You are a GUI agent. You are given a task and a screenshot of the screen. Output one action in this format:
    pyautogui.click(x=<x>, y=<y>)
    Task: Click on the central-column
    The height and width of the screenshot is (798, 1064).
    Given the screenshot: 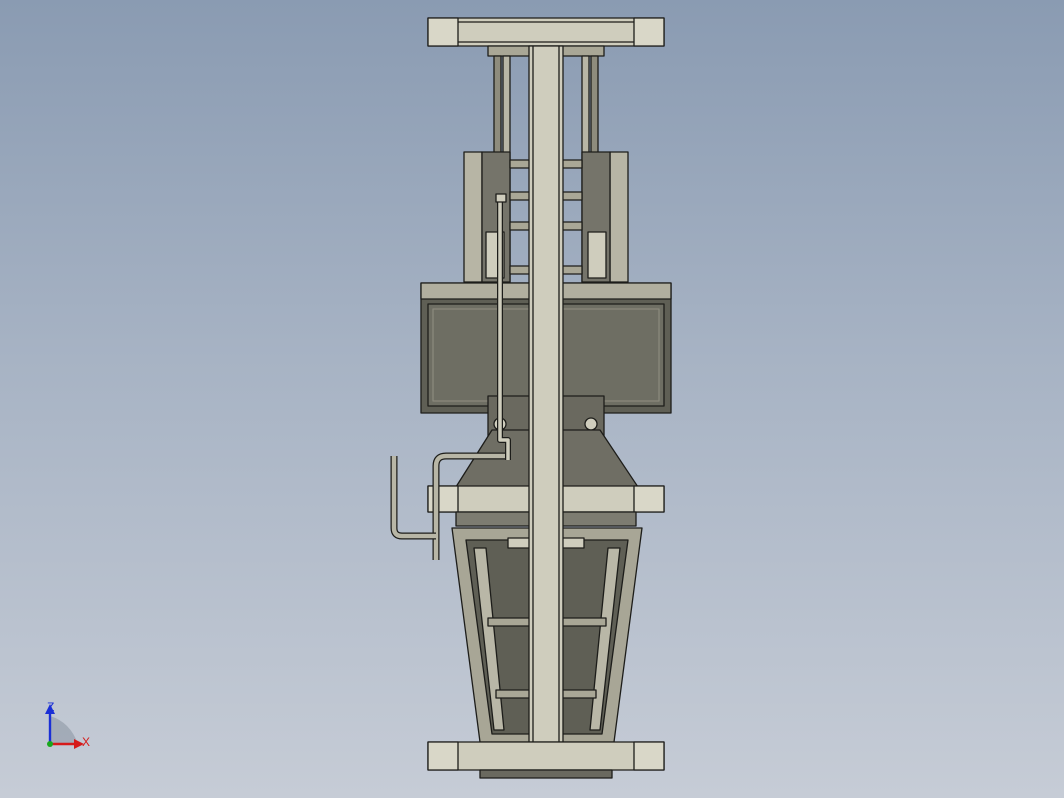 What is the action you would take?
    pyautogui.click(x=546, y=394)
    